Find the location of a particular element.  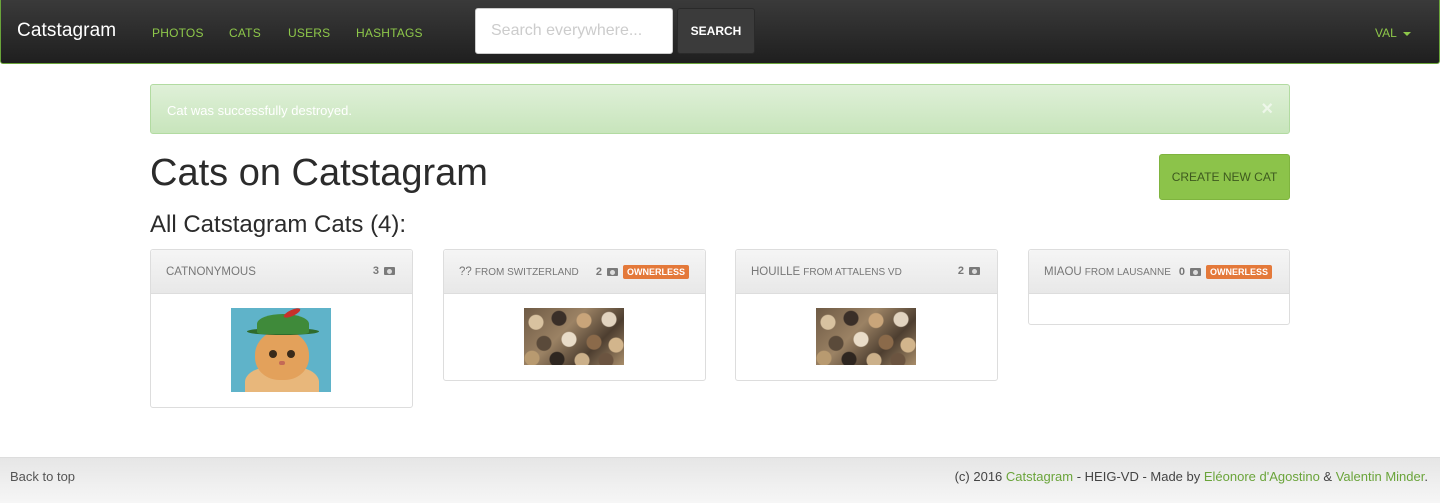

user-menu-label: VAL is located at coordinates (1386, 33).